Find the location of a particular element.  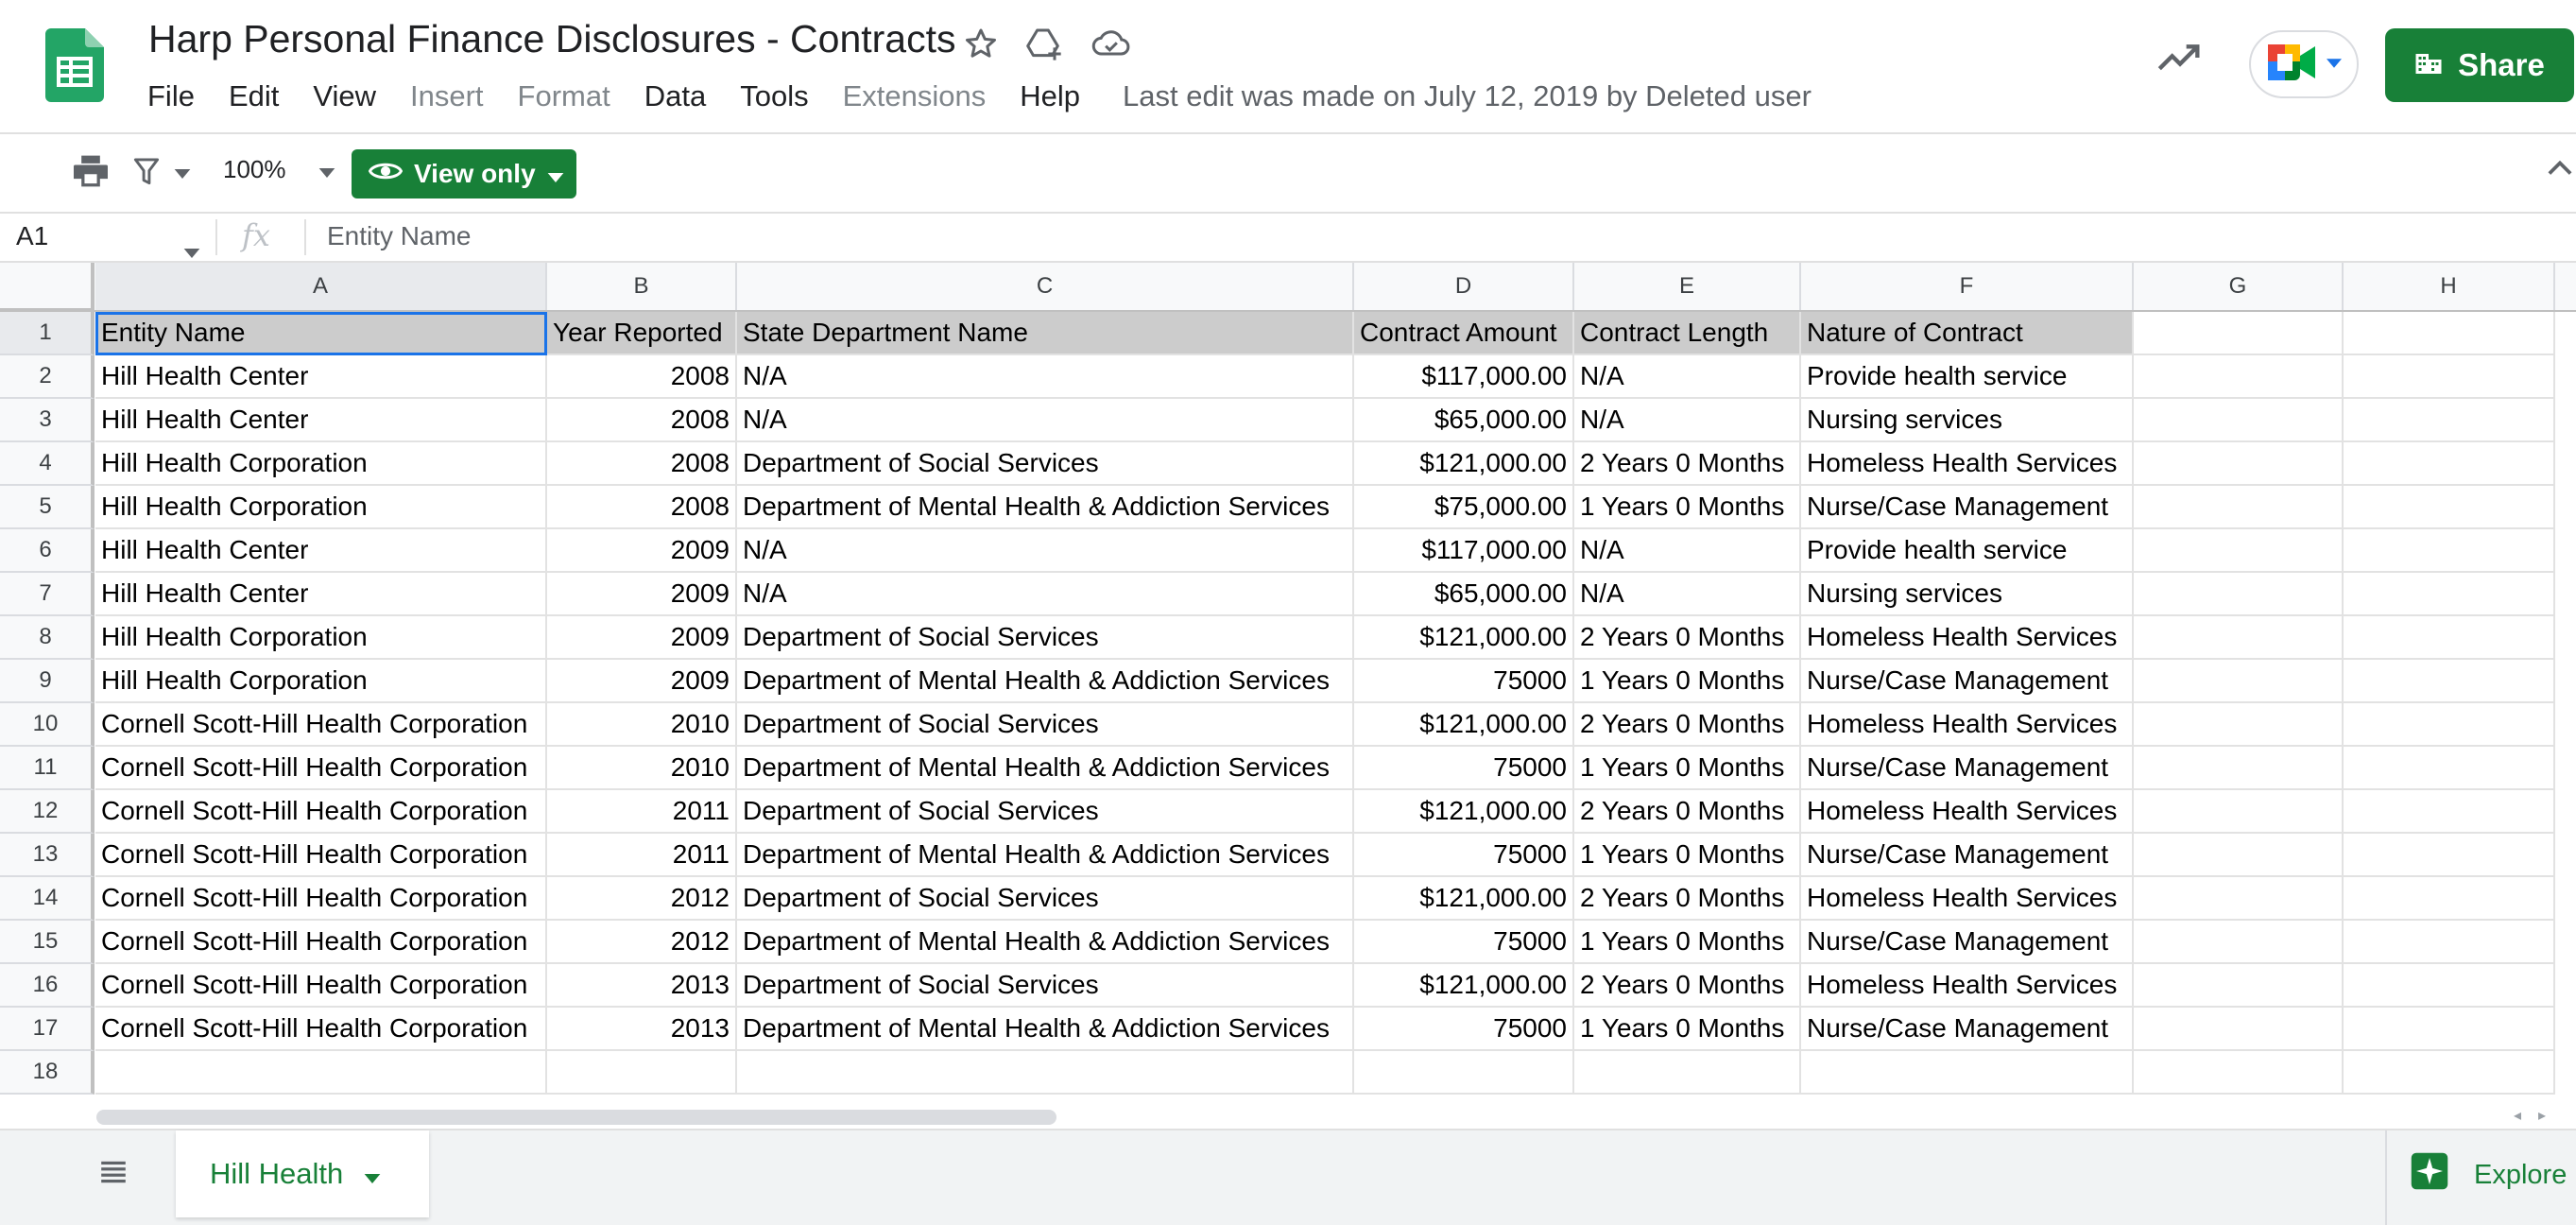

row-header: 5 is located at coordinates (47, 507).